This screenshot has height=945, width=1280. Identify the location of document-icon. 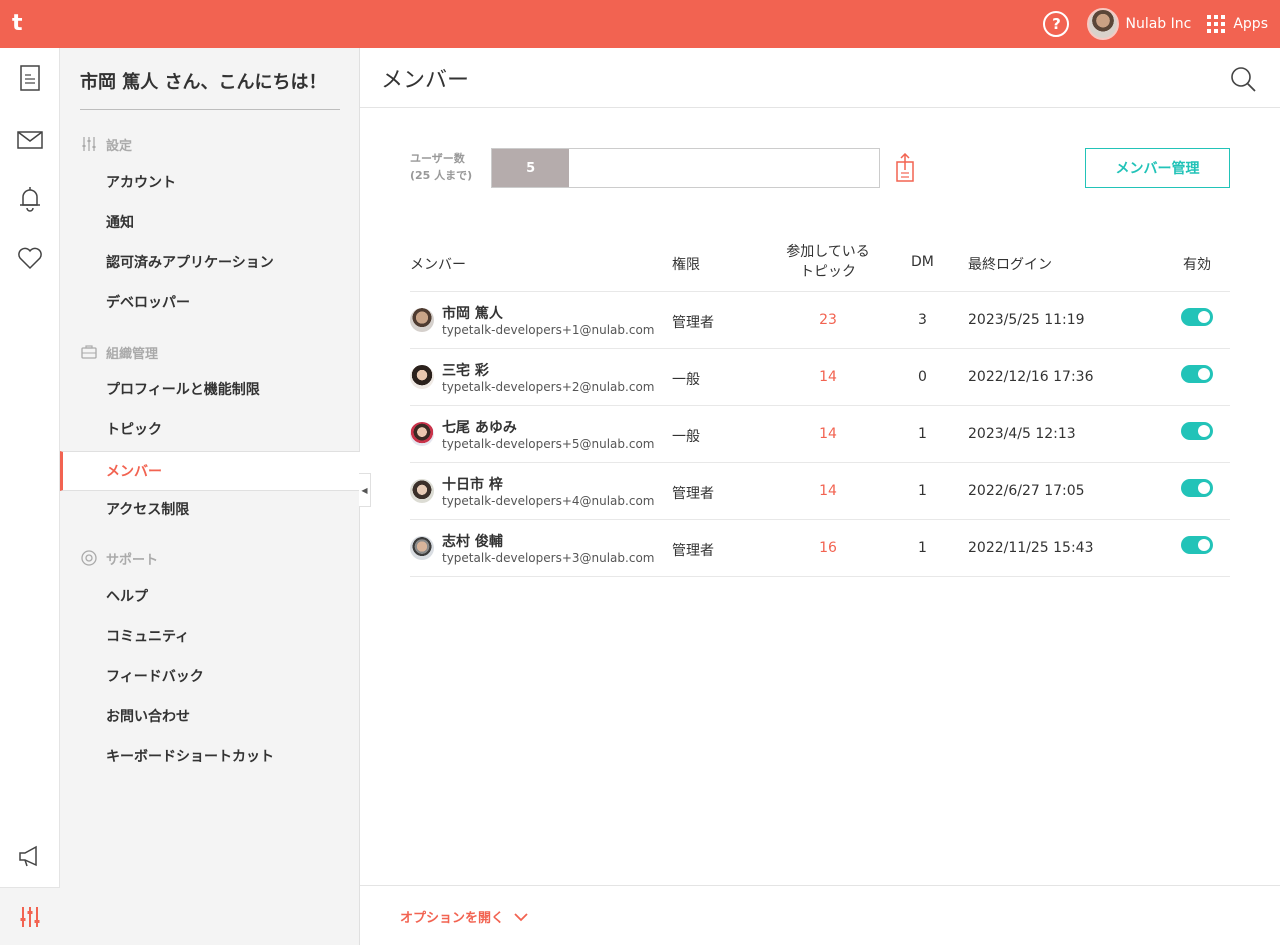
(30, 78).